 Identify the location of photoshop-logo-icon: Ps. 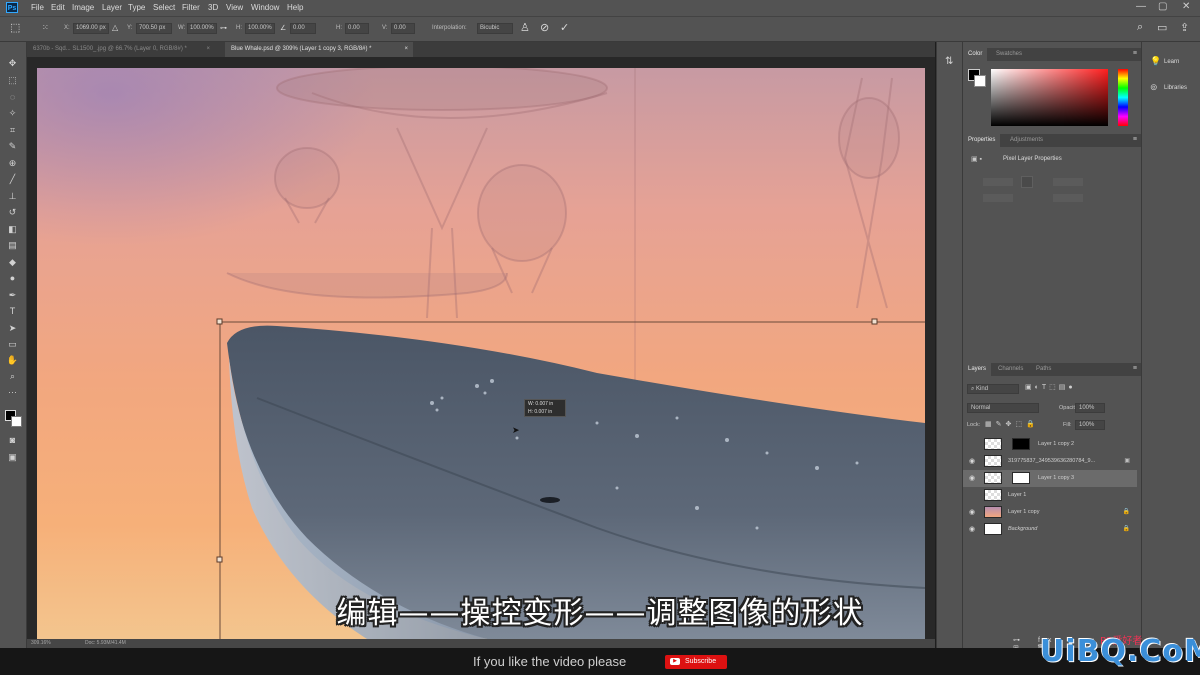
(12, 7).